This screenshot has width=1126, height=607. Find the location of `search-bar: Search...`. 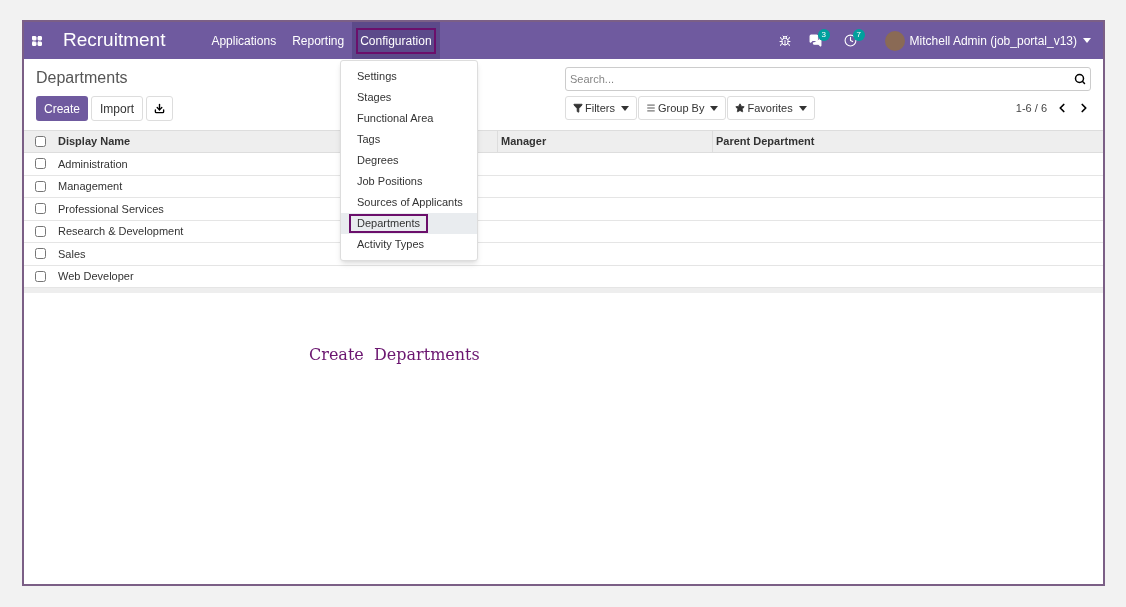

search-bar: Search... is located at coordinates (828, 79).